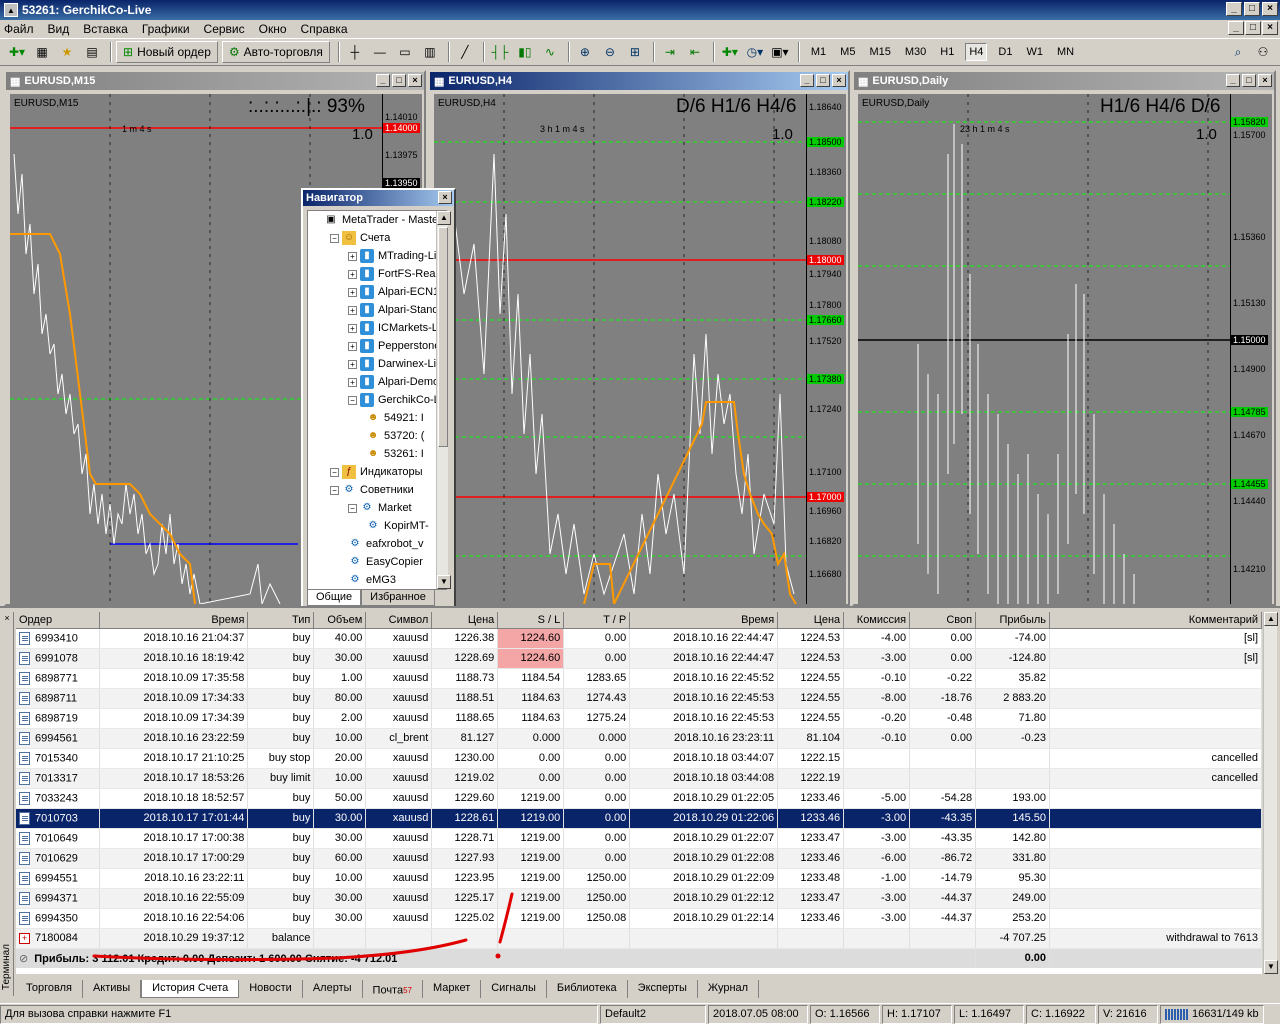 This screenshot has height=1024, width=1280. I want to click on indicators-icon: ✚▾, so click(730, 52).